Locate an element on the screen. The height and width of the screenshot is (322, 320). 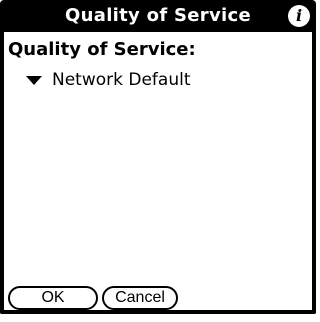
qos-selected-value: Network Default is located at coordinates (121, 80).